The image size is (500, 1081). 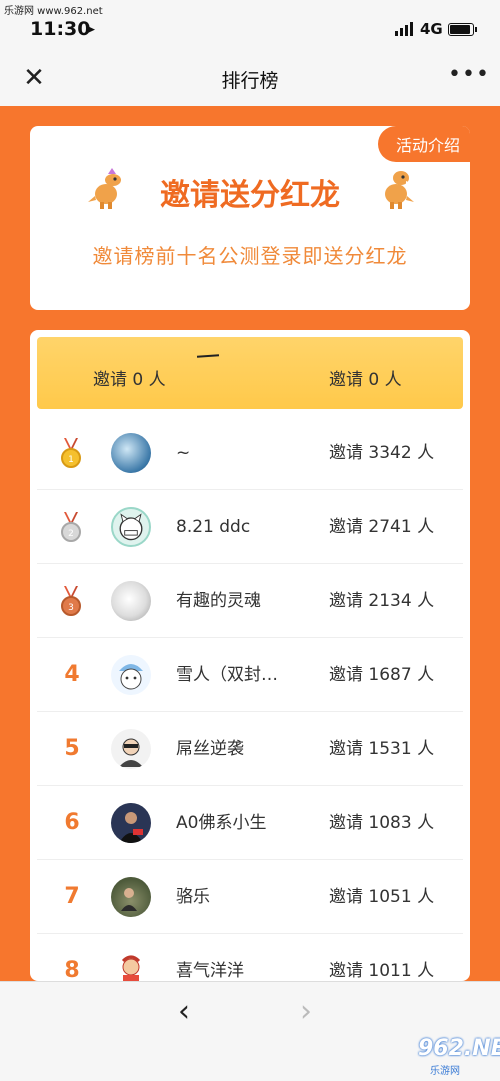 I want to click on user-name: A0佛系小生, so click(x=221, y=823).